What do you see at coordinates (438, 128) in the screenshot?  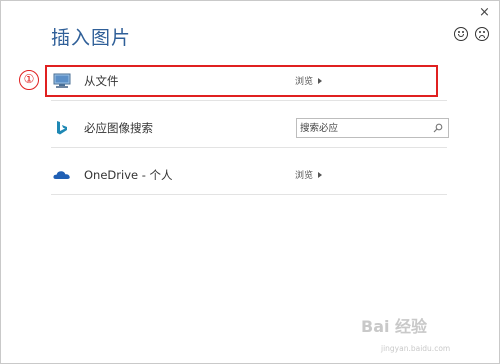 I see `search-icon` at bounding box center [438, 128].